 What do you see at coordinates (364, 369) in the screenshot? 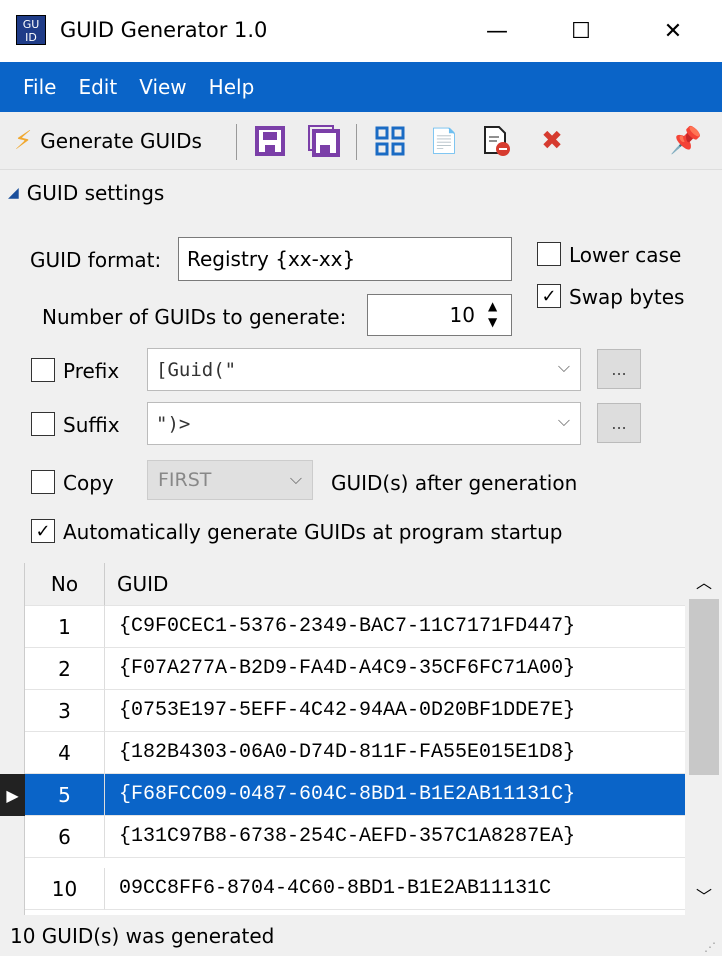
I see `prefix-combo: [Guid(" ⌵` at bounding box center [364, 369].